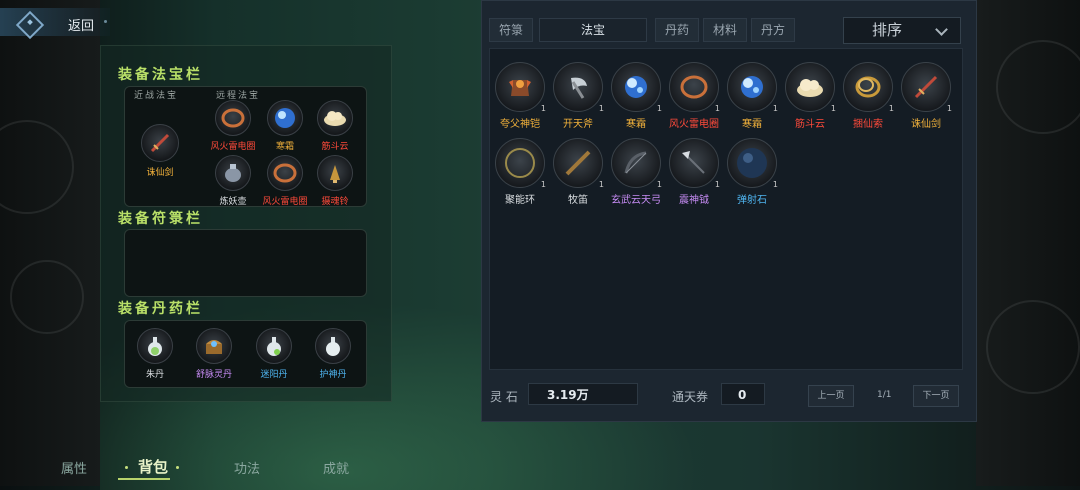  I want to click on pill-slot: 护神丹, so click(333, 354).